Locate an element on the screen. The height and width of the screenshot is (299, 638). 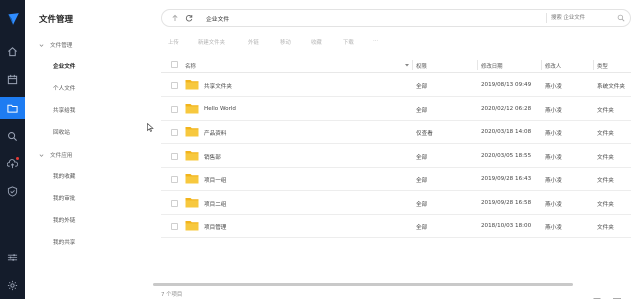
column-header-type: 类型 is located at coordinates (602, 66).